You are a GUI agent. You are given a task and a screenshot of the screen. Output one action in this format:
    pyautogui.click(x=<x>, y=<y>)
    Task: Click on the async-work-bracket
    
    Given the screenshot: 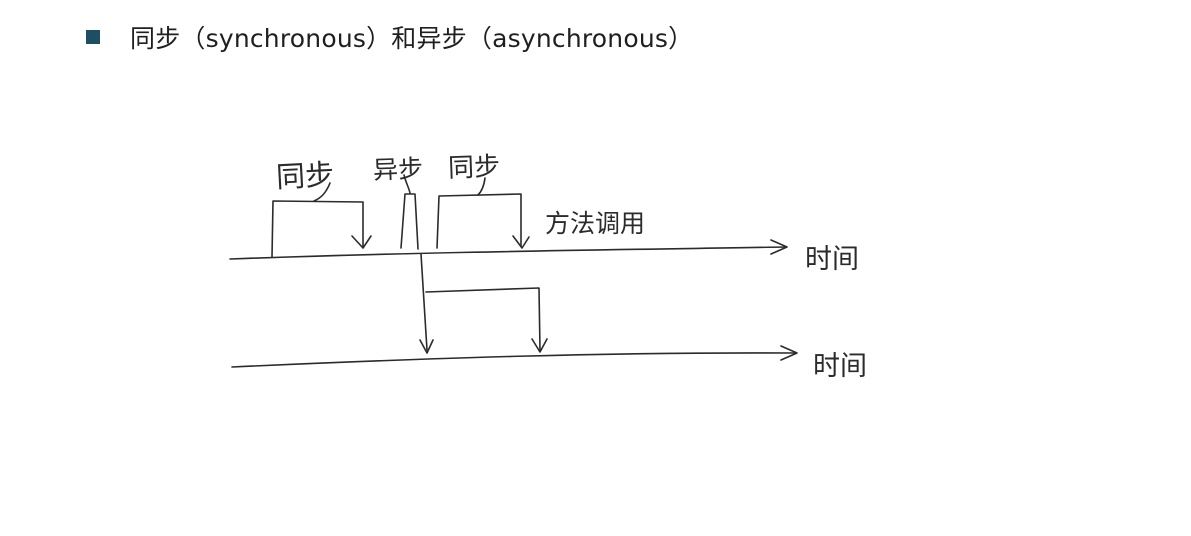 What is the action you would take?
    pyautogui.click(x=483, y=319)
    